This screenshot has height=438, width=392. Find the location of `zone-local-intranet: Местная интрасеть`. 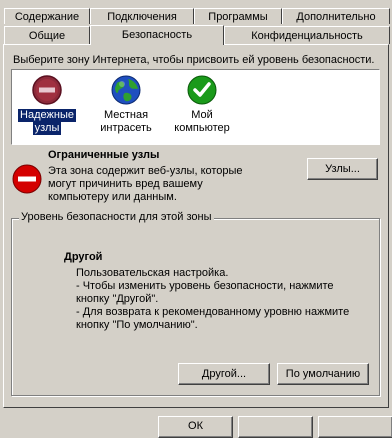

zone-local-intranet: Местная интрасеть is located at coordinates (126, 104).